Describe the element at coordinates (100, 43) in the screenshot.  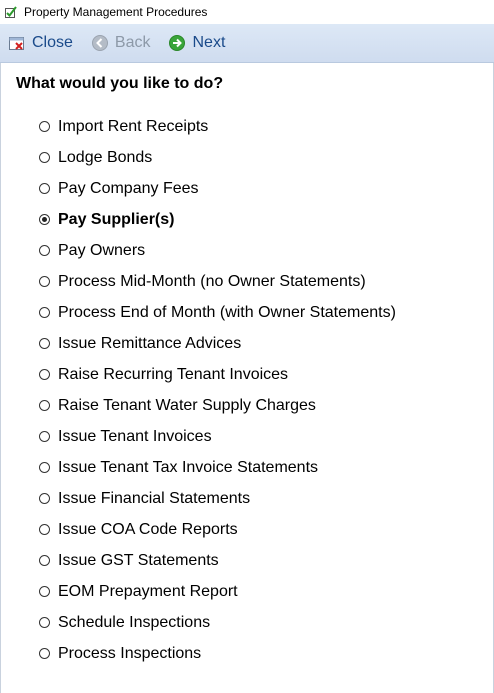
I see `back-arrow-icon` at that location.